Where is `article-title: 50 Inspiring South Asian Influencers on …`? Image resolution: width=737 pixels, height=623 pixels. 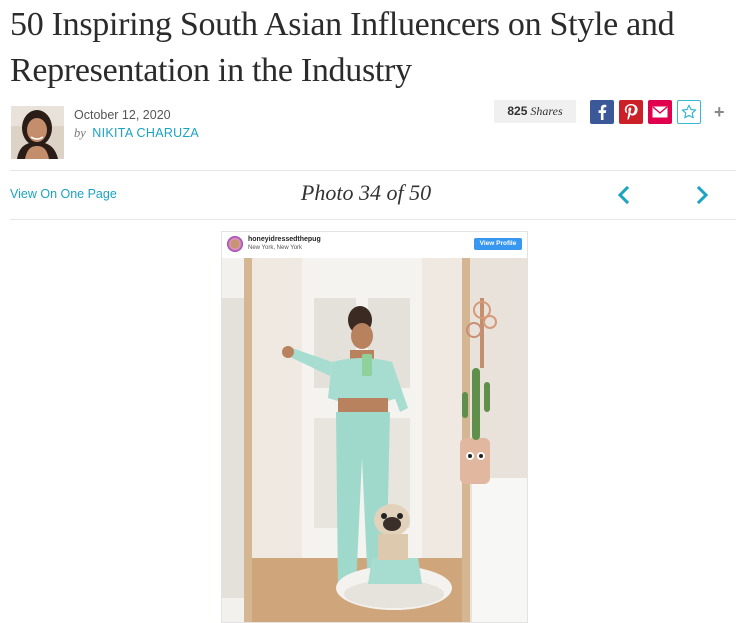 article-title: 50 Inspiring South Asian Influencers on … is located at coordinates (342, 47).